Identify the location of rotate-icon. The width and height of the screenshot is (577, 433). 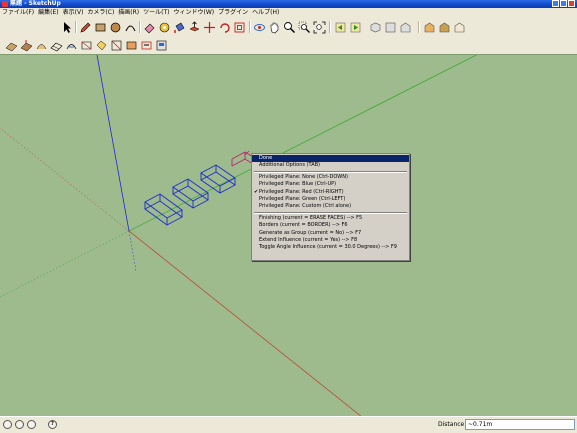
(224, 27).